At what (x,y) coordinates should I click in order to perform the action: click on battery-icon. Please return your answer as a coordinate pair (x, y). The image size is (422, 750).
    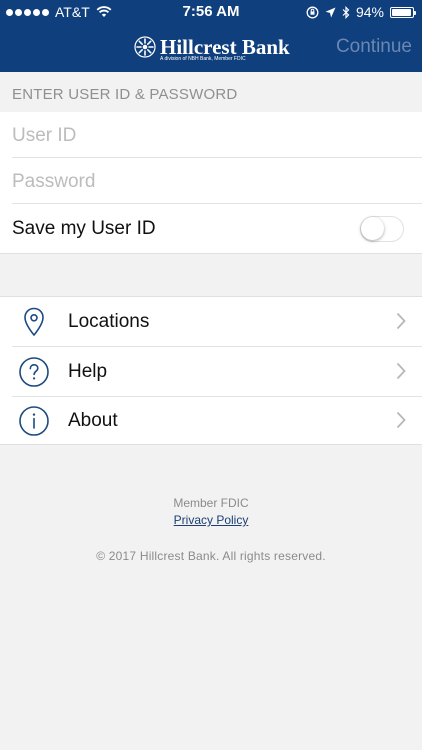
    Looking at the image, I should click on (403, 12).